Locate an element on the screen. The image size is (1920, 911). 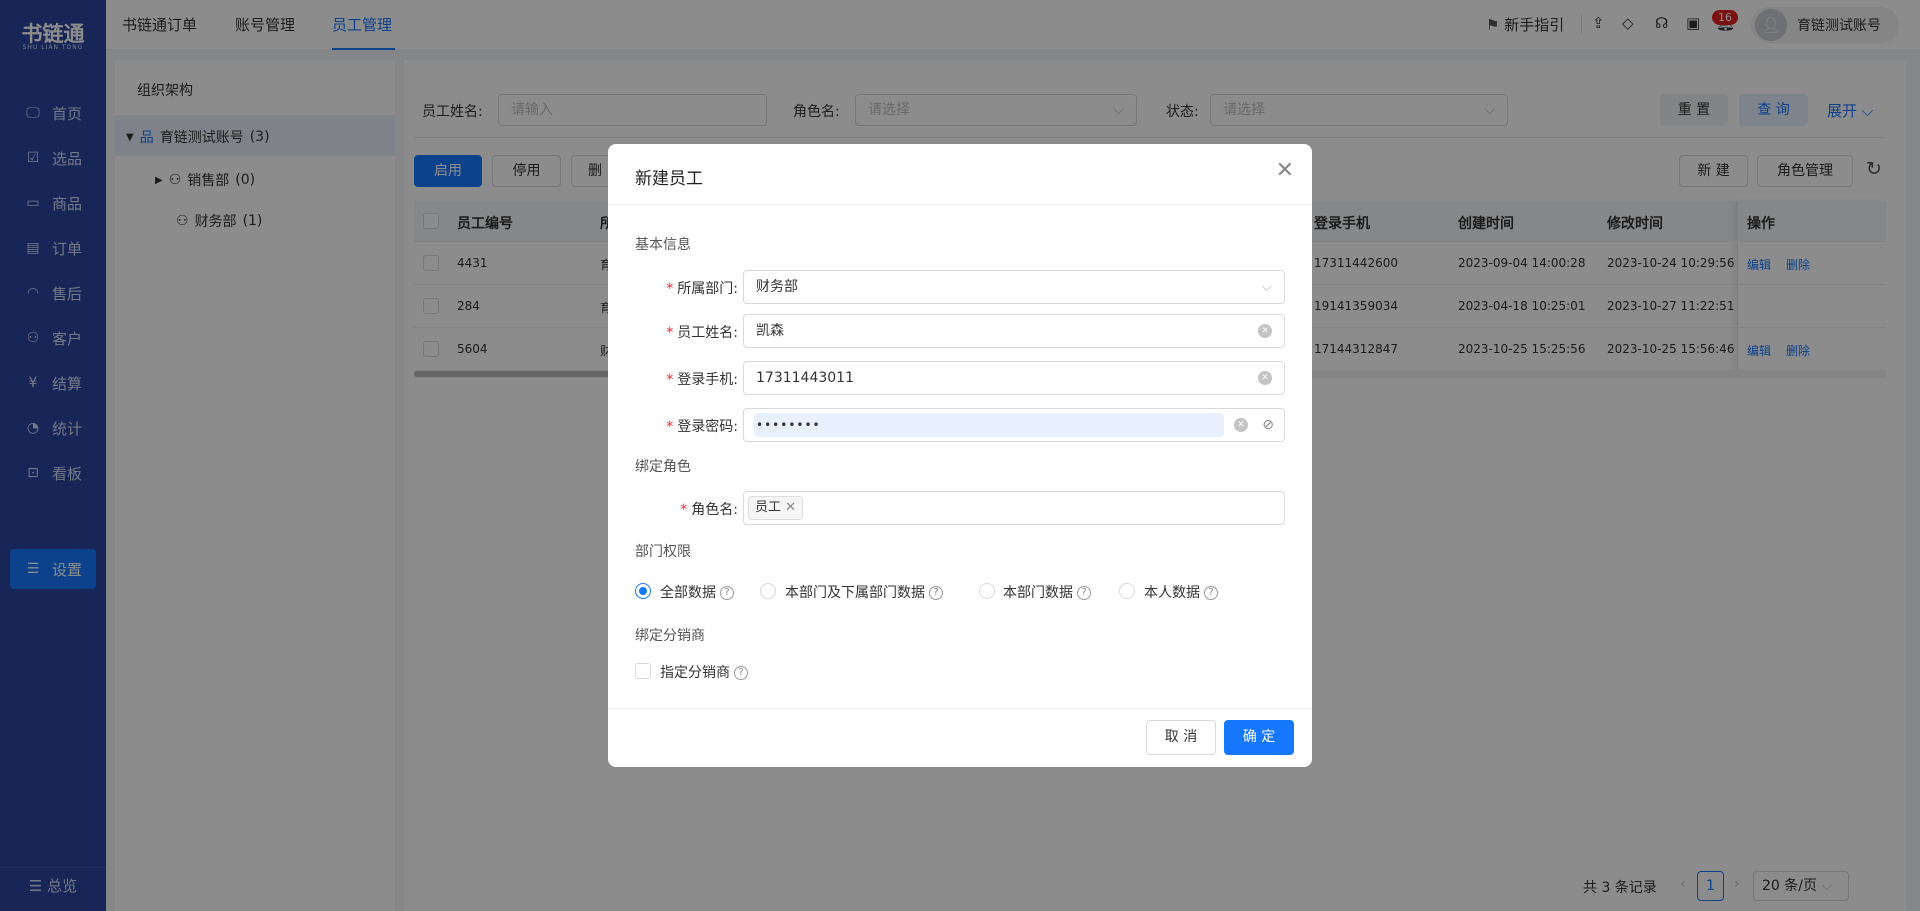
password-label: * 登录密码: is located at coordinates (673, 426).